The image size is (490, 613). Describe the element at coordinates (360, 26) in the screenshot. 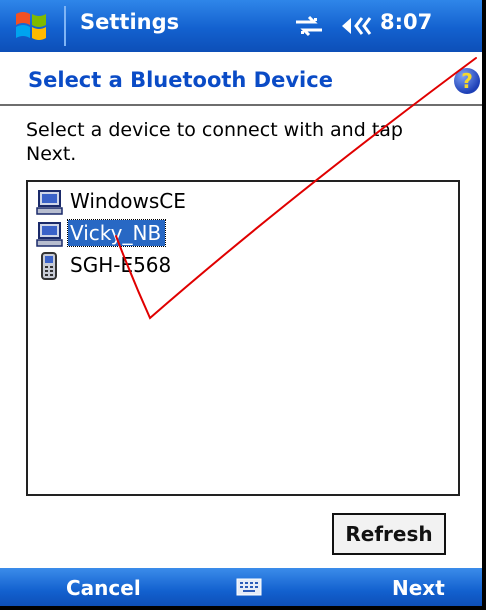

I see `speaker-icon` at that location.